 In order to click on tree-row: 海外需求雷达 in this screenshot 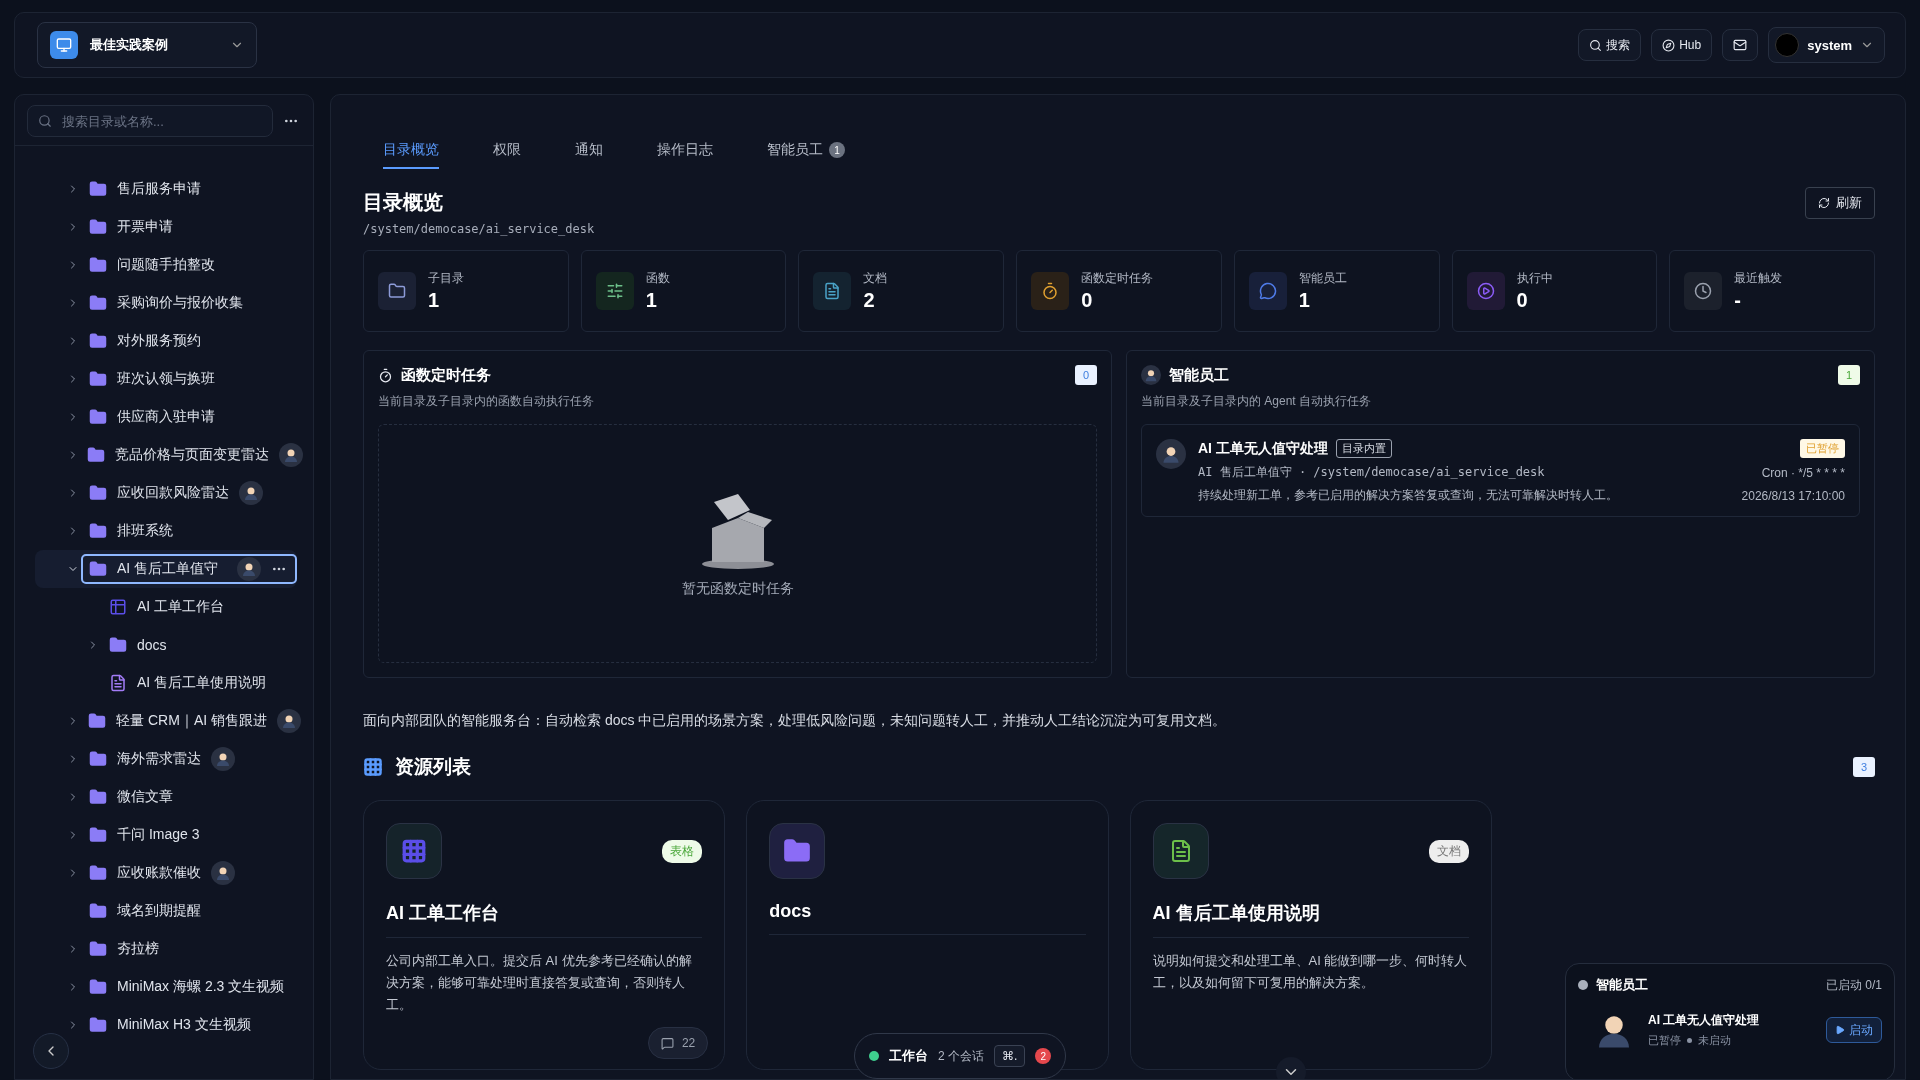, I will do `click(173, 759)`.